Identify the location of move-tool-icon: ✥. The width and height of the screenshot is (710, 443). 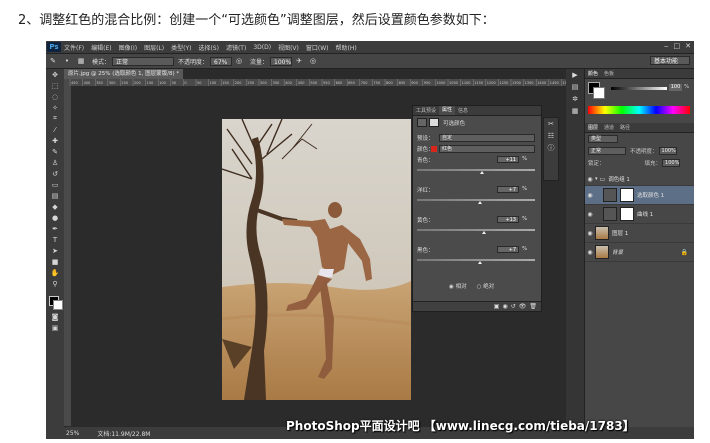
(55, 74).